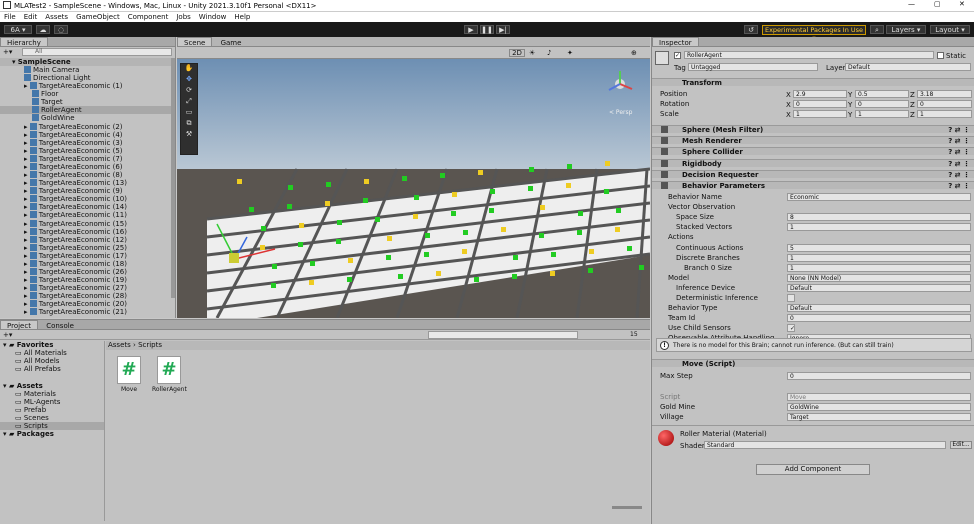 This screenshot has height=524, width=974. Describe the element at coordinates (52, 394) in the screenshot. I see `project-tree-item: ▭ Materials` at that location.